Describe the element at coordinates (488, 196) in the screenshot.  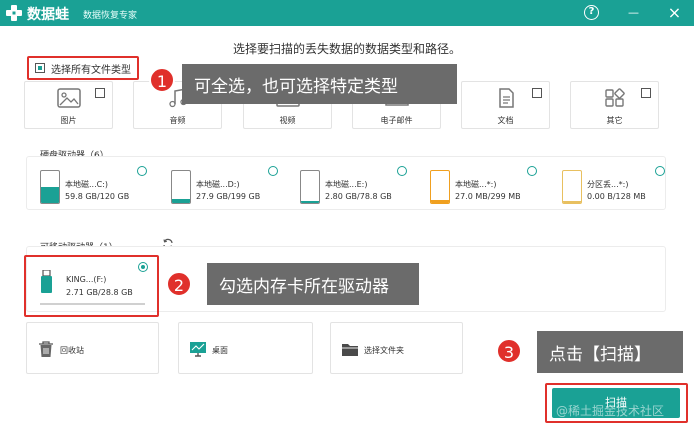
I see `drive-size: 27.0 MB/299 MB` at that location.